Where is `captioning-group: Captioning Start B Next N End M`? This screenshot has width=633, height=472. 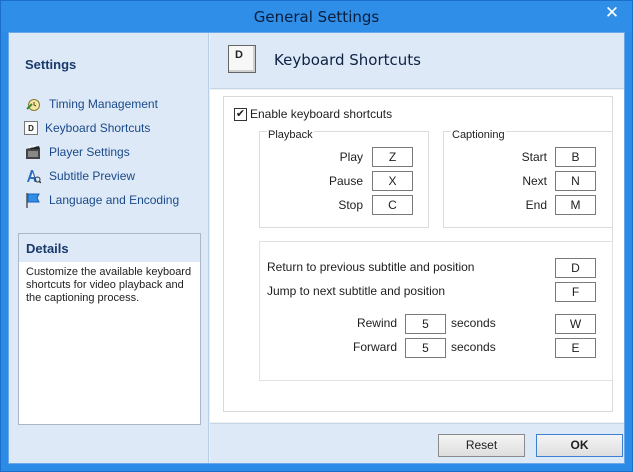
captioning-group: Captioning Start B Next N End M is located at coordinates (528, 178).